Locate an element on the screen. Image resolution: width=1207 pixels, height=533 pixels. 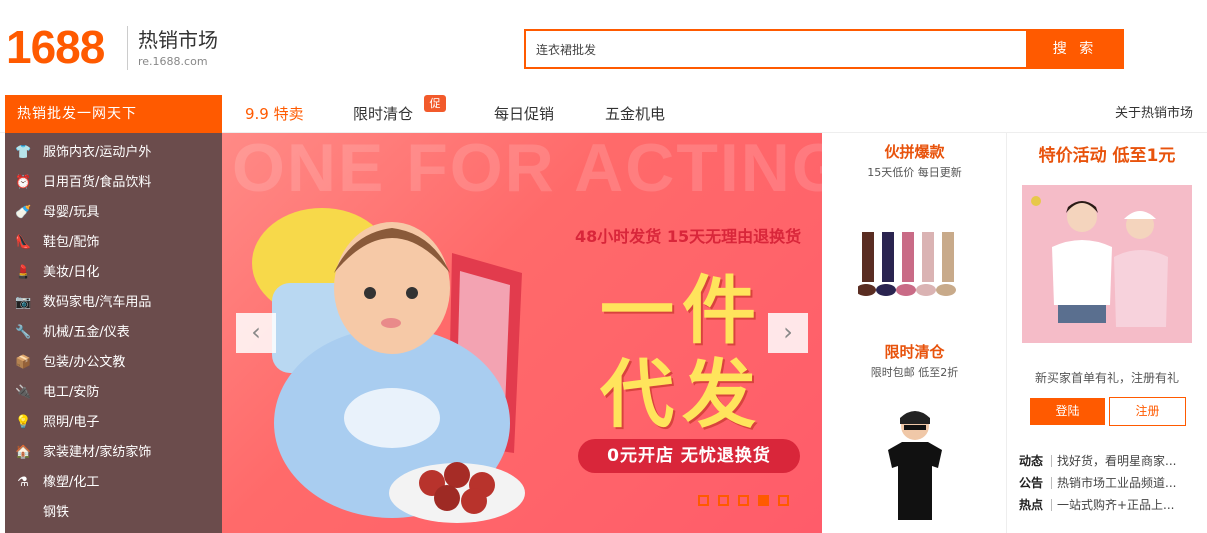
logo-domain: re.1688.com is located at coordinates (173, 61).